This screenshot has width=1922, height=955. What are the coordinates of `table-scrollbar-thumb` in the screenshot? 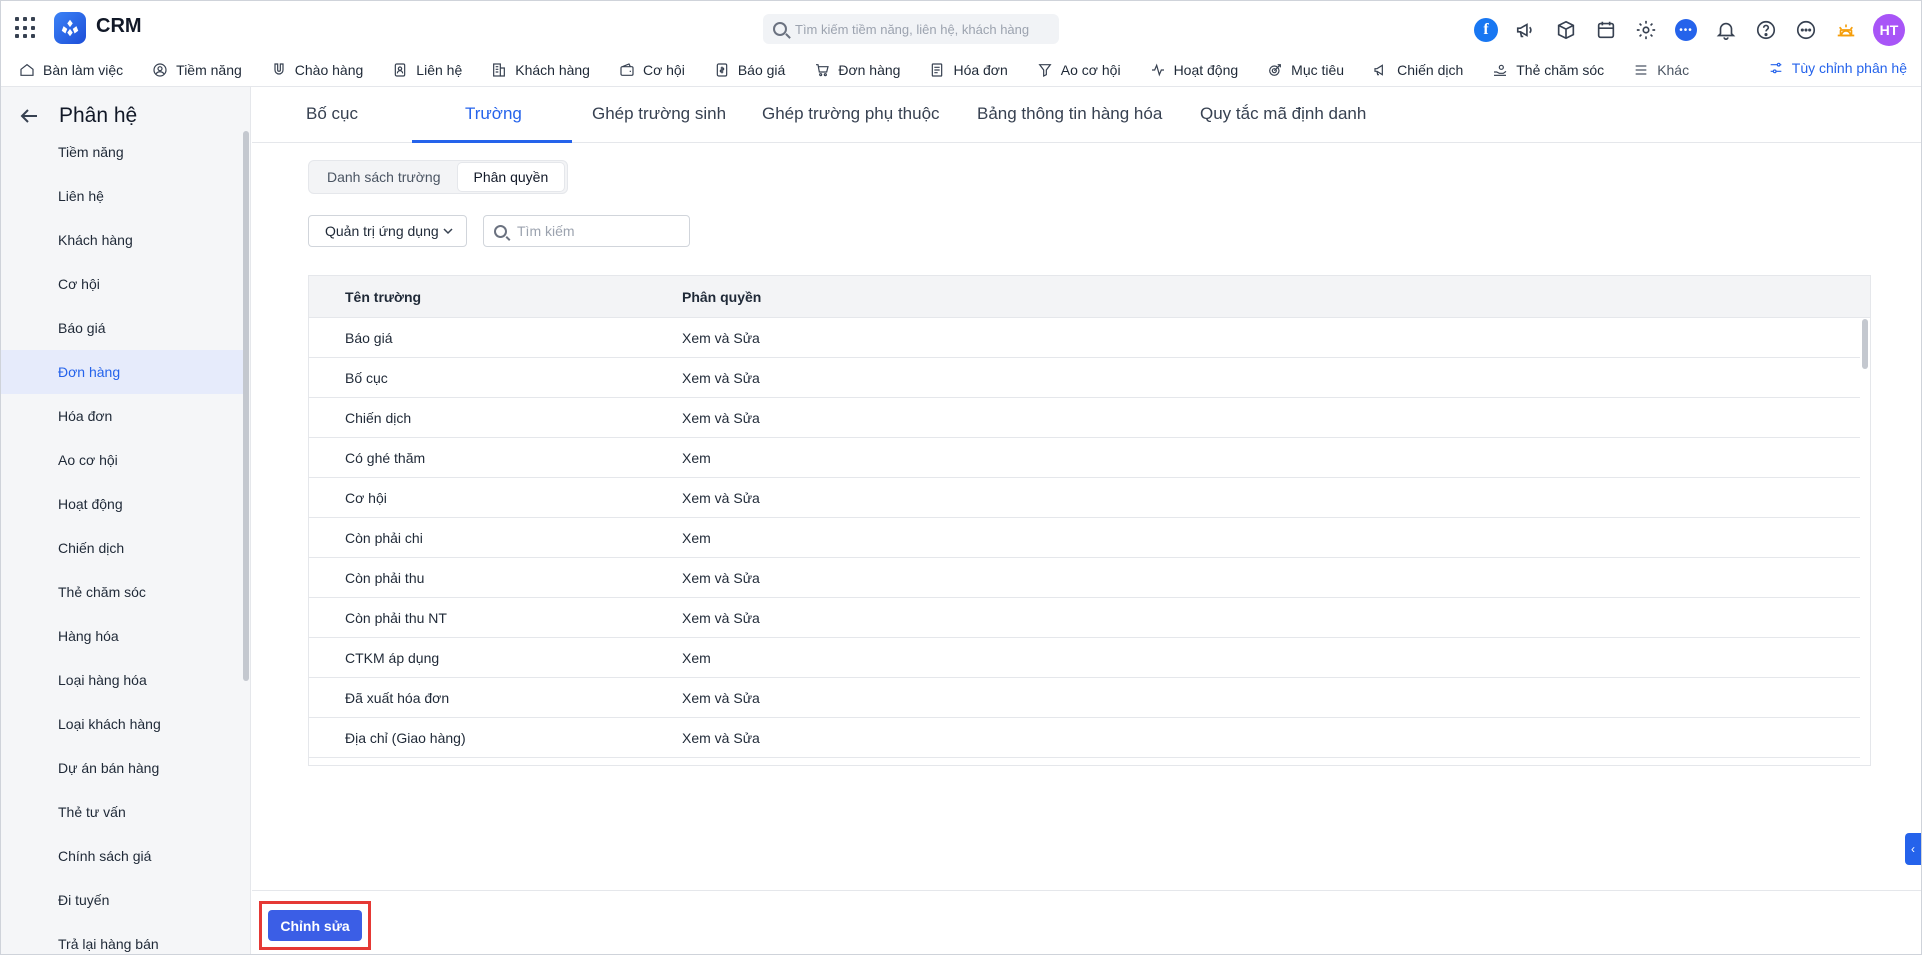 It's located at (1865, 344).